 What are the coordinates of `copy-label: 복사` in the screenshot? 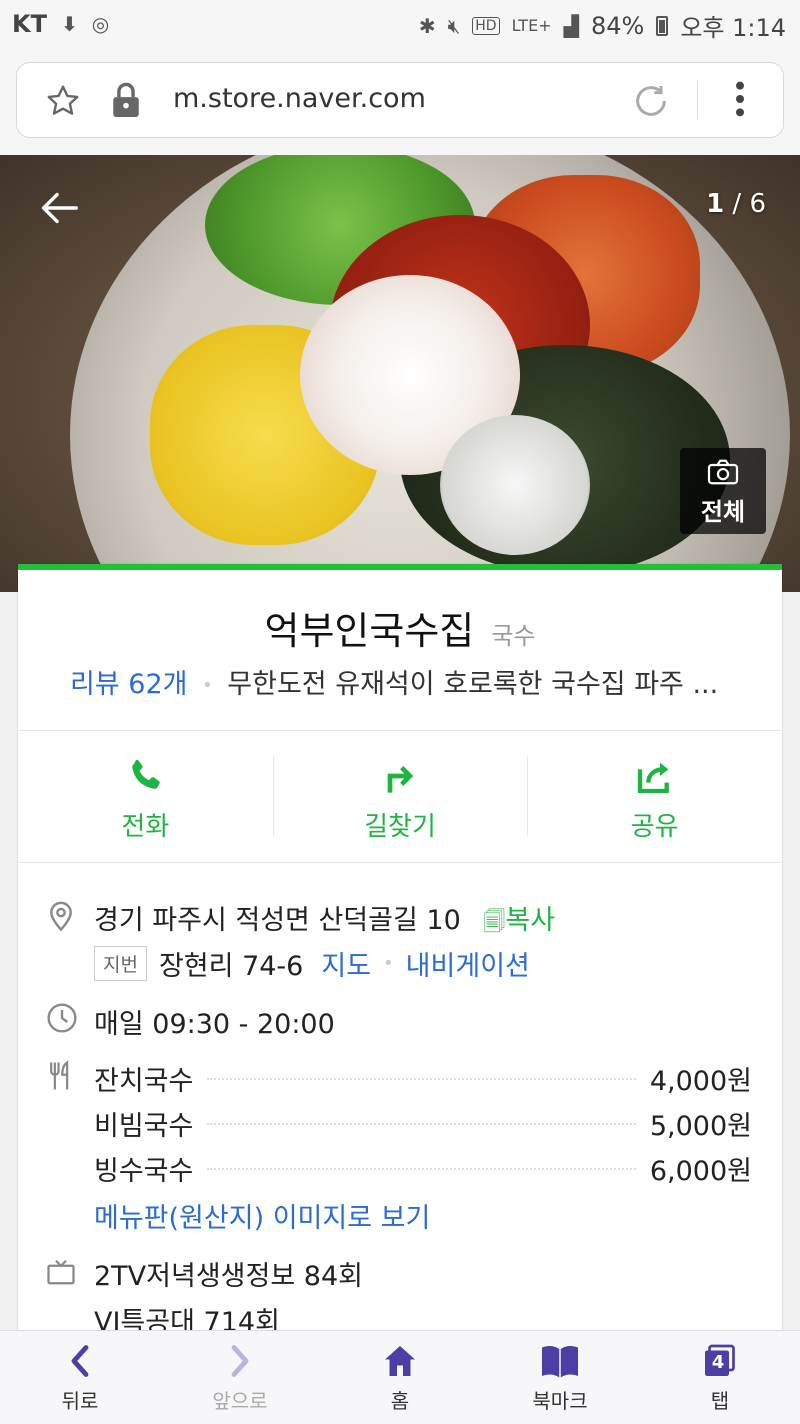 It's located at (530, 920).